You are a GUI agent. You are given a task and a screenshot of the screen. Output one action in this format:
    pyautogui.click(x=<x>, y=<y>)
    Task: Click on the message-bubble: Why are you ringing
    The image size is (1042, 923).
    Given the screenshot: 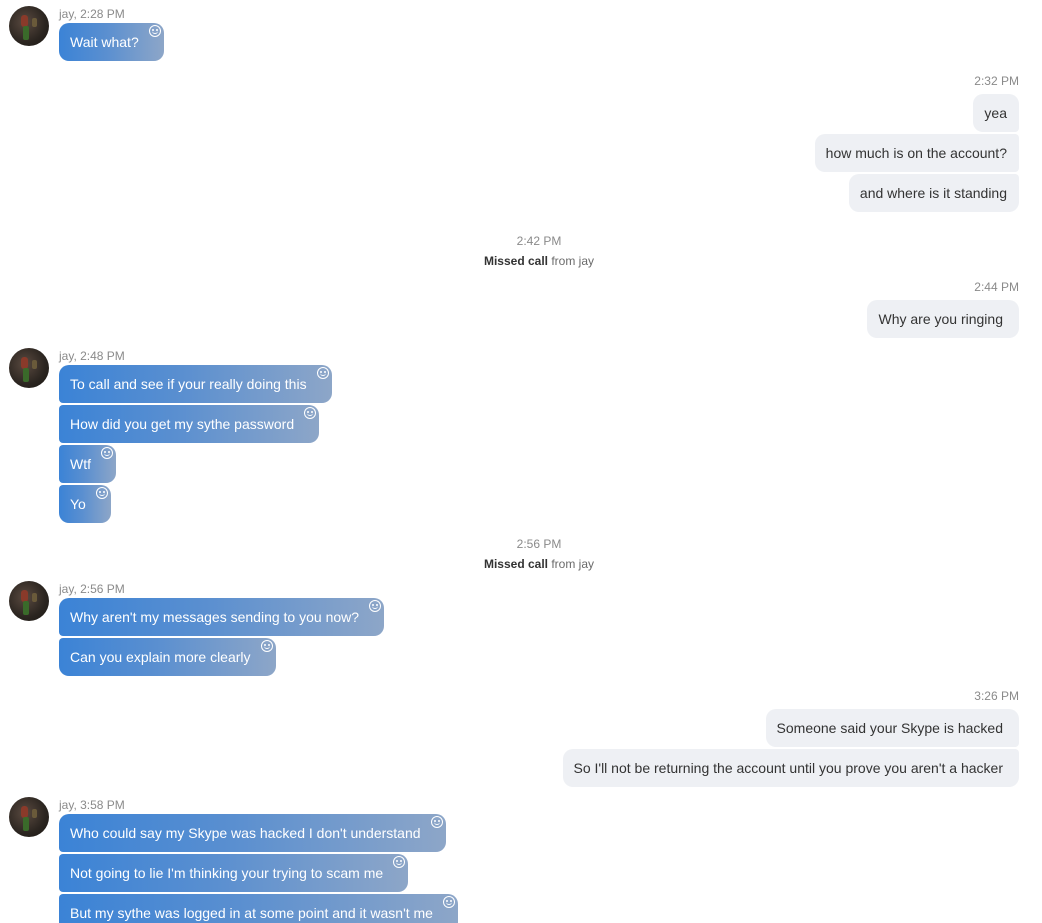 What is the action you would take?
    pyautogui.click(x=943, y=319)
    